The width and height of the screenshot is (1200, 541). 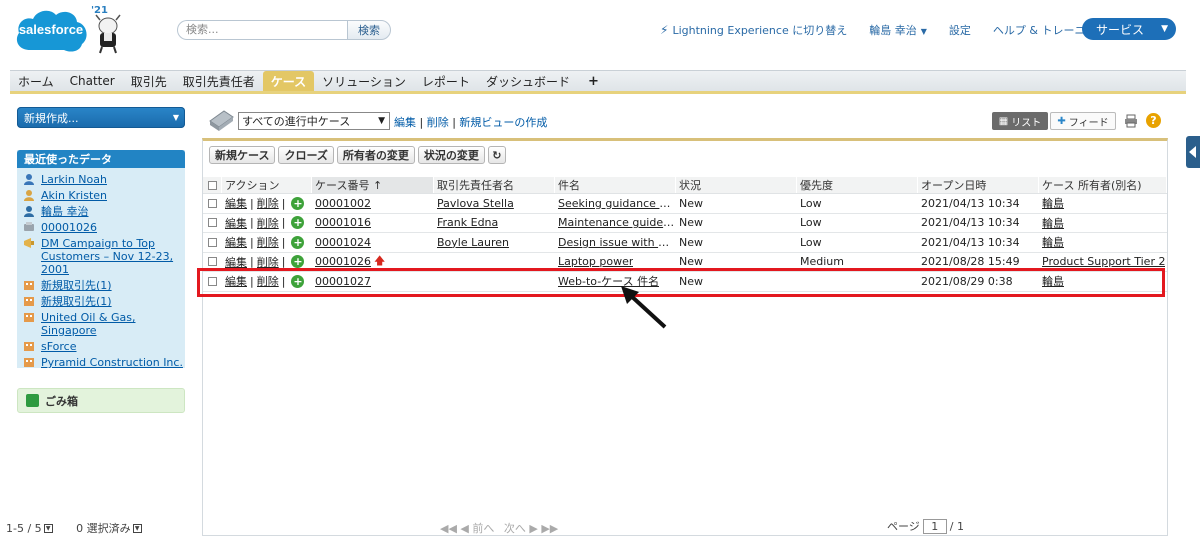 What do you see at coordinates (221, 120) in the screenshot?
I see `cases-icon` at bounding box center [221, 120].